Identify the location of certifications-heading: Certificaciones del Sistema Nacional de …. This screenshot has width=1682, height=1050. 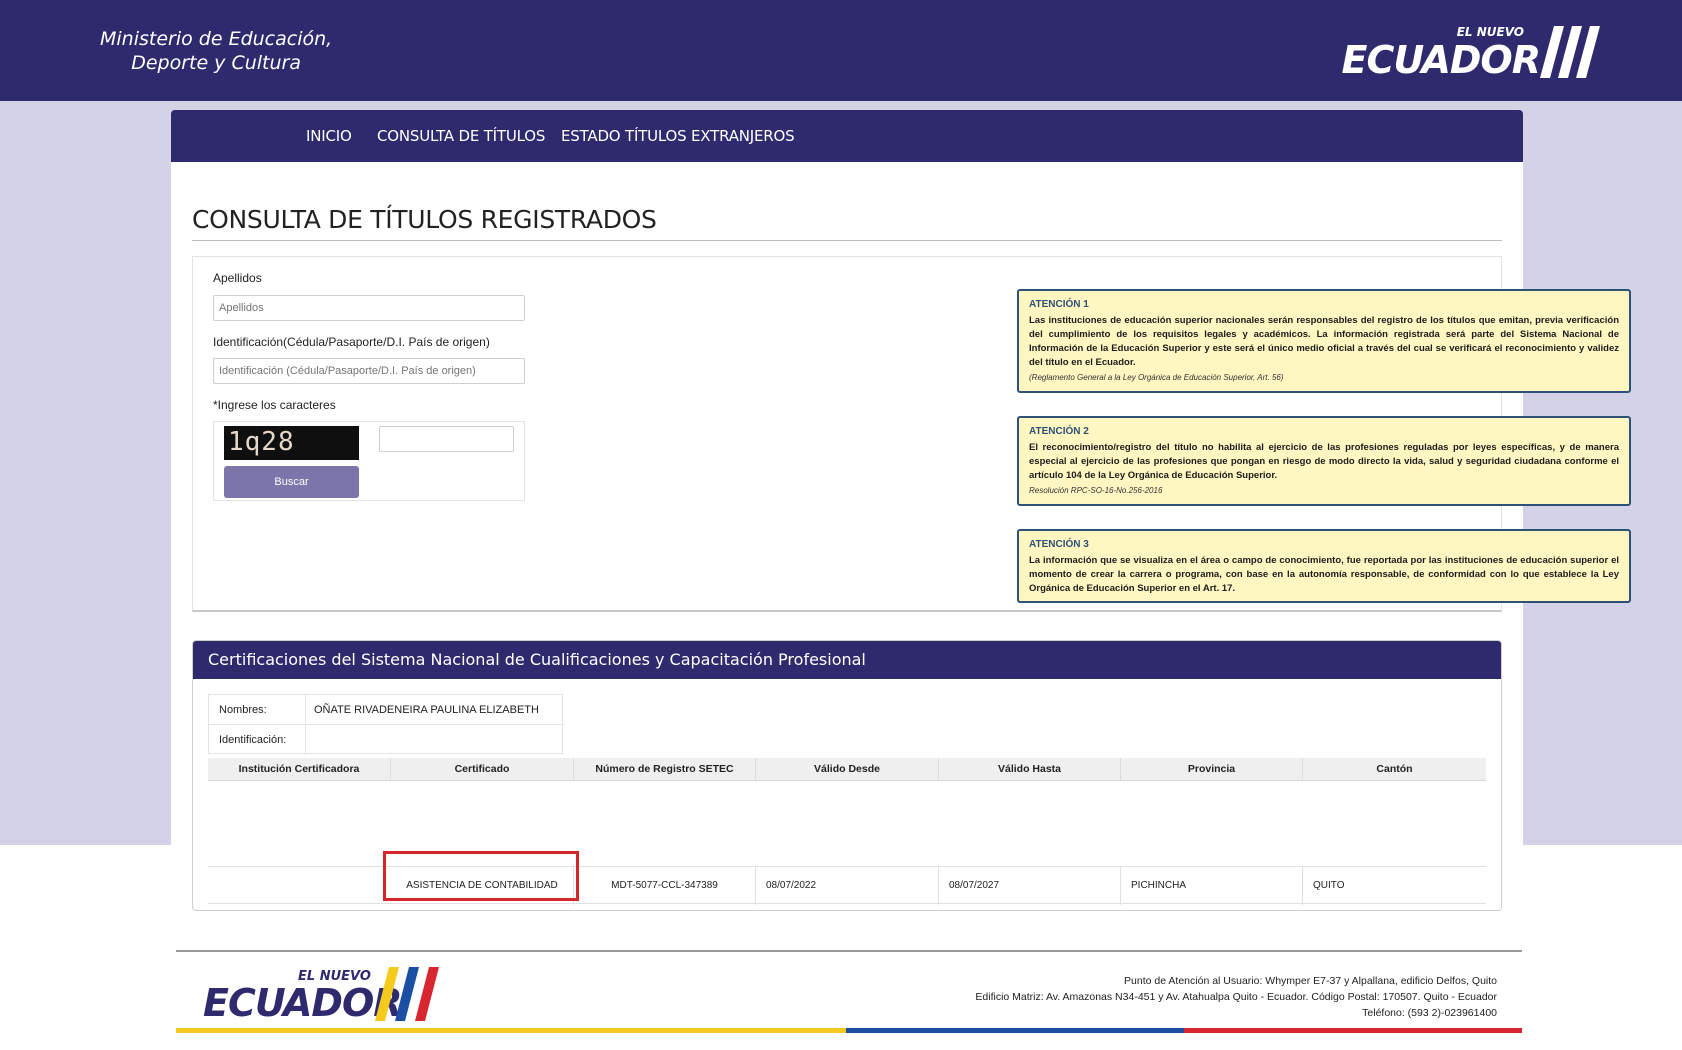
(847, 660).